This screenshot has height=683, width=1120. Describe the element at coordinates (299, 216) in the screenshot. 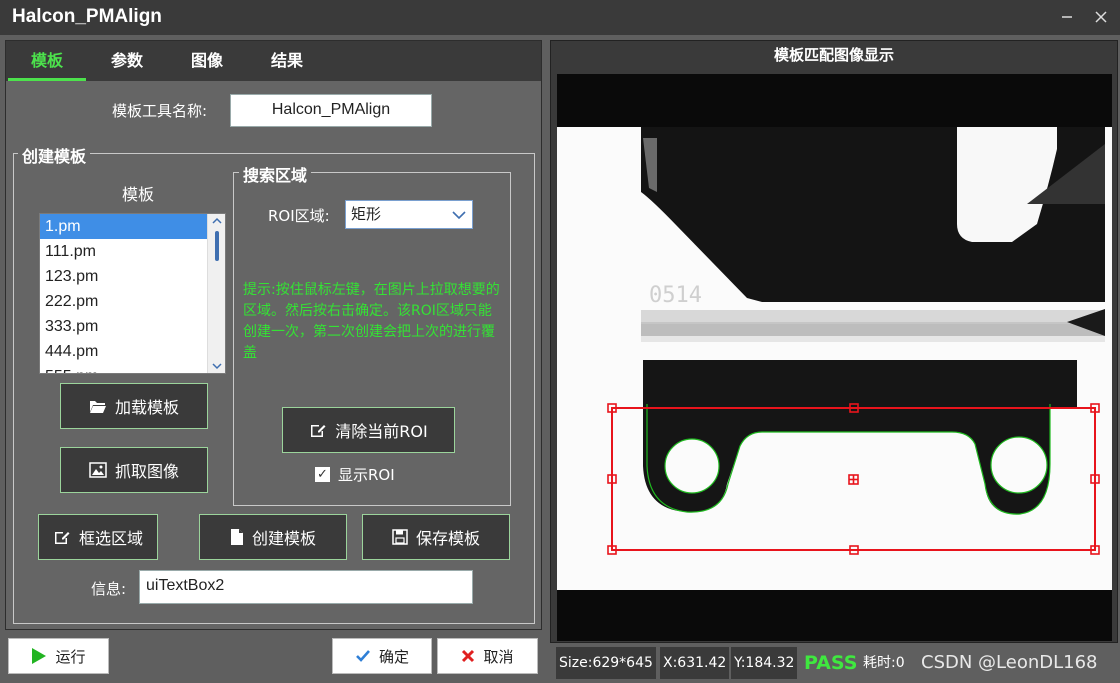

I see `roi-label: ROI区域:` at that location.